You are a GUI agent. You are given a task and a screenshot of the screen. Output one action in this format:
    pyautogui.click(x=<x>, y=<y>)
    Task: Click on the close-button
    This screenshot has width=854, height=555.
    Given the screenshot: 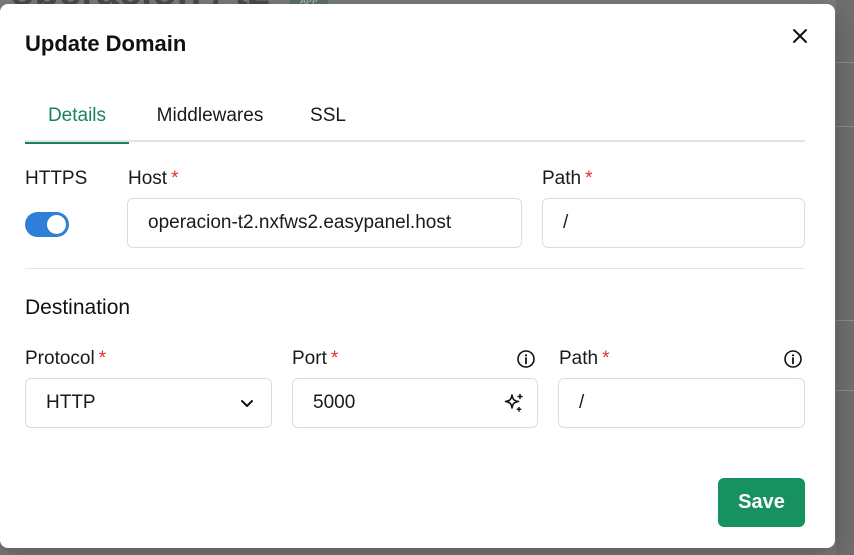 What is the action you would take?
    pyautogui.click(x=800, y=36)
    